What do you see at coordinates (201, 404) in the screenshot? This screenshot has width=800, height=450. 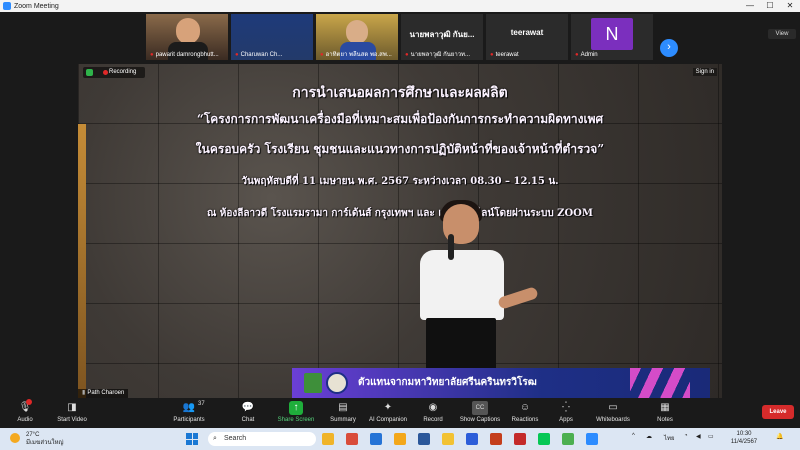 I see `participant-count: 37` at bounding box center [201, 404].